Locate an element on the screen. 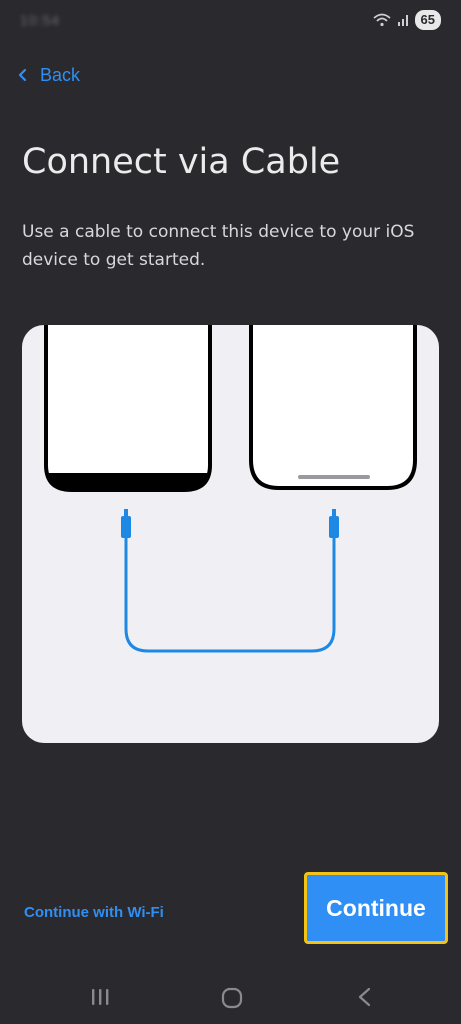 This screenshot has width=461, height=1024. battery-indicator: 65 is located at coordinates (427, 20).